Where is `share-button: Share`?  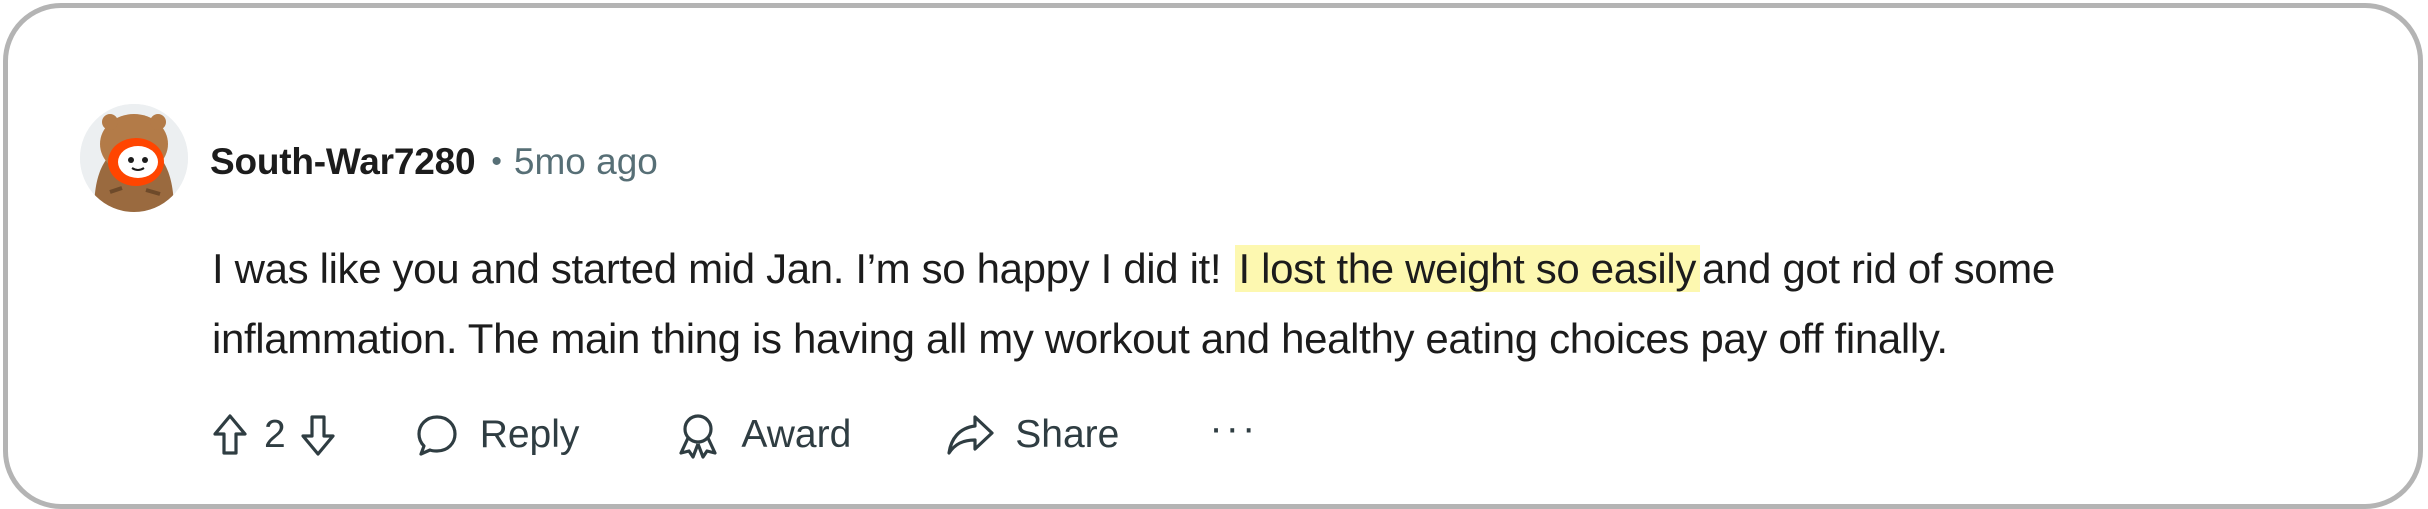 share-button: Share is located at coordinates (1032, 435).